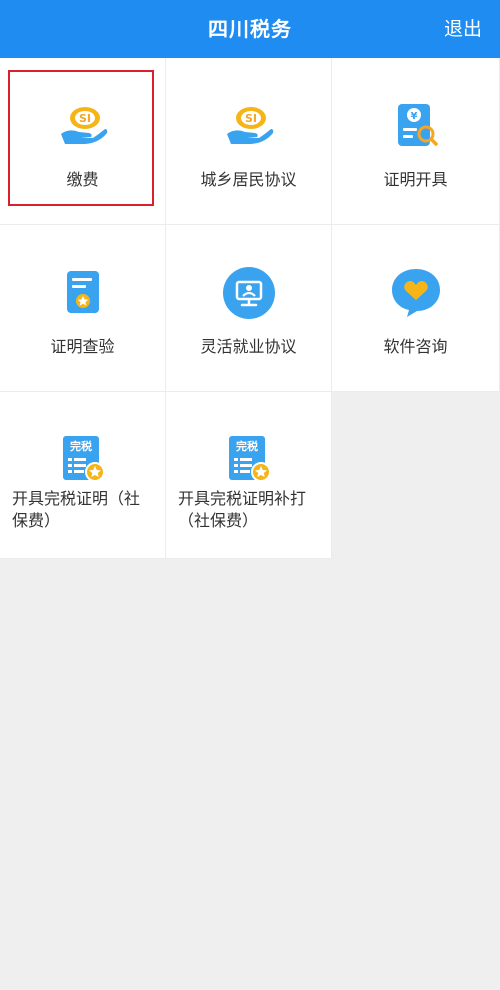  I want to click on tile-label: 城乡居民协议, so click(248, 179).